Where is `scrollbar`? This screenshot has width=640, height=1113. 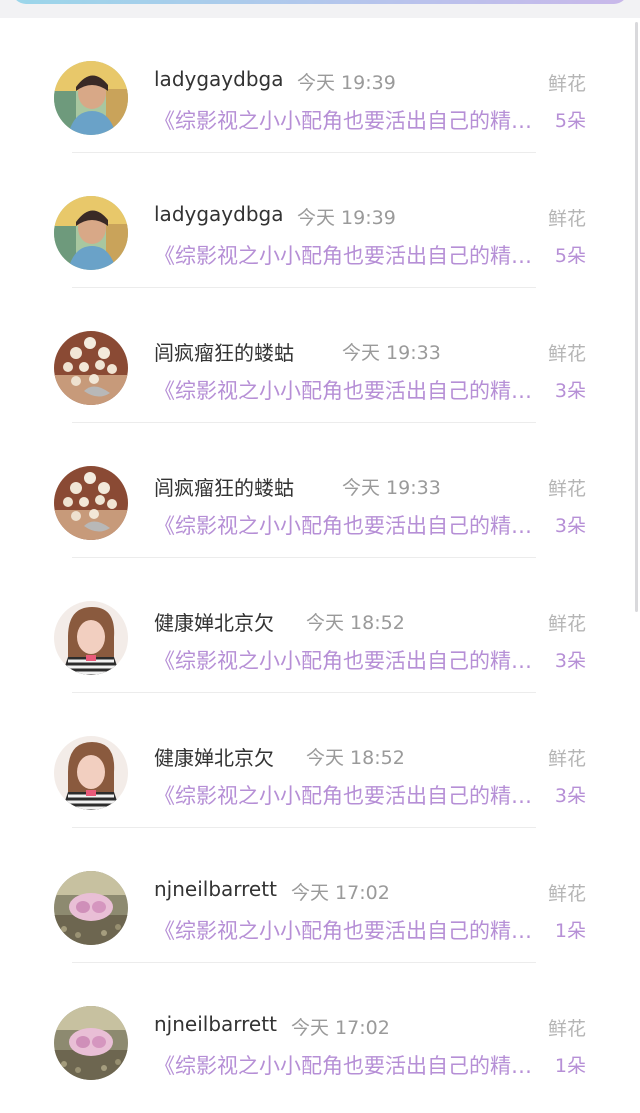
scrollbar is located at coordinates (636, 317).